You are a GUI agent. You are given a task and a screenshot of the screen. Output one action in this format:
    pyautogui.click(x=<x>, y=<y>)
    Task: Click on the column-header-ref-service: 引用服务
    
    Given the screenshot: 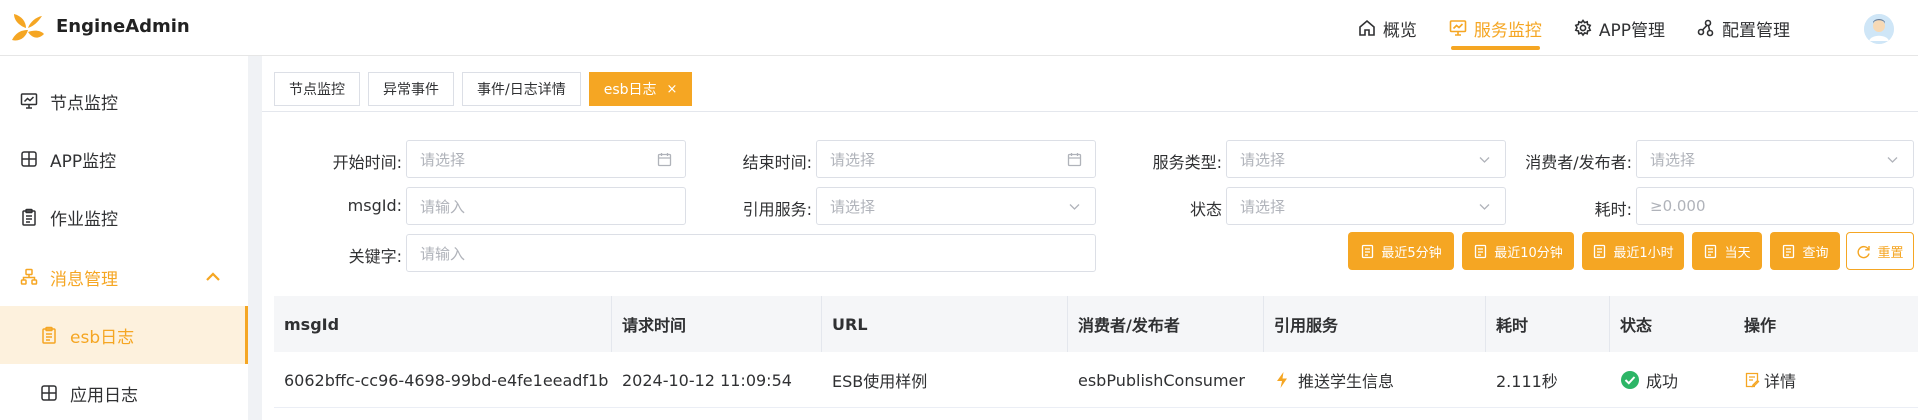 What is the action you would take?
    pyautogui.click(x=1375, y=324)
    